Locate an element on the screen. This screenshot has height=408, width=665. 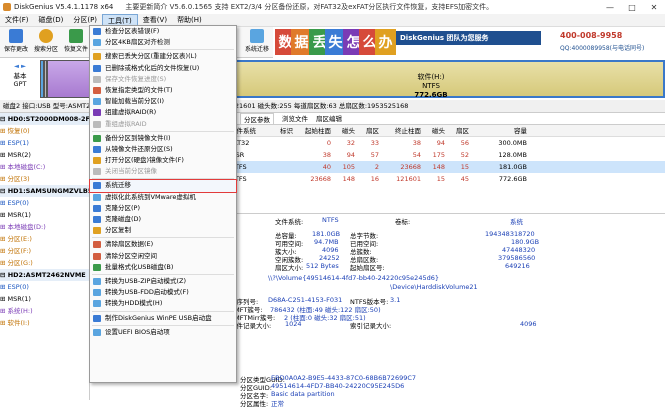
table-cell: 45 is located at coordinates (464, 179).